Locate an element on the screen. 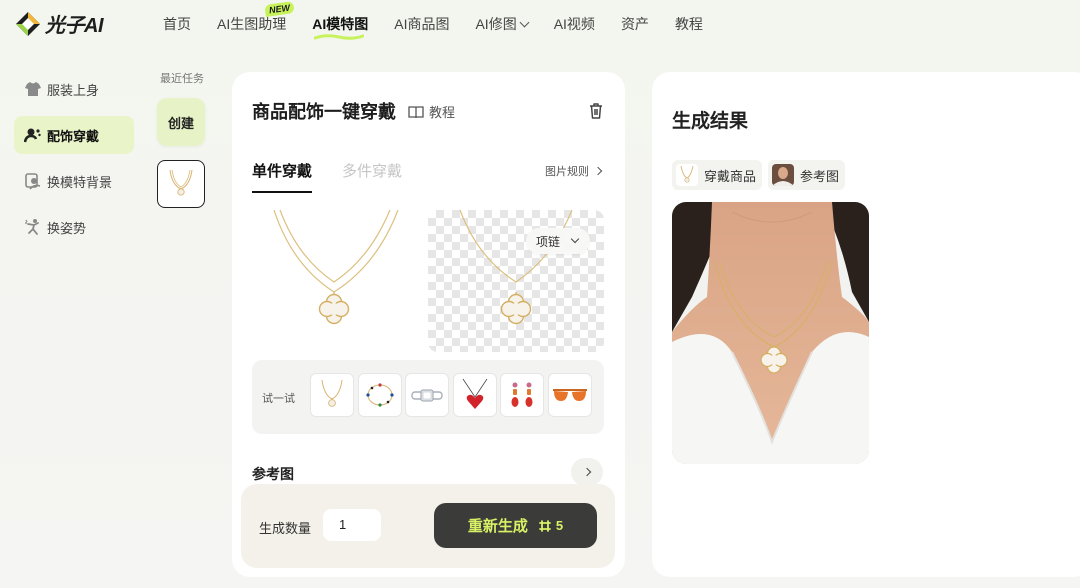 The image size is (1080, 588). heart-pendant-icon is located at coordinates (474, 393).